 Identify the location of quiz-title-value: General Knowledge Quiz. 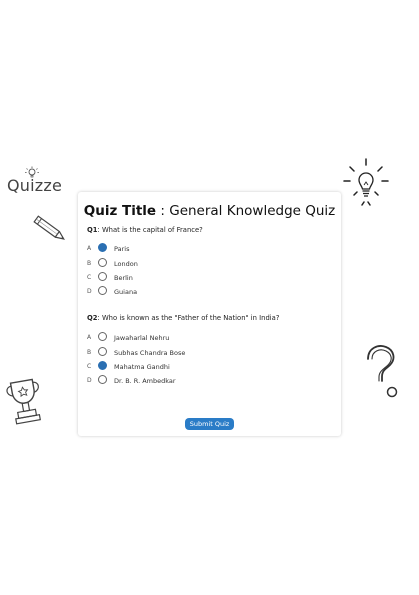
(252, 211).